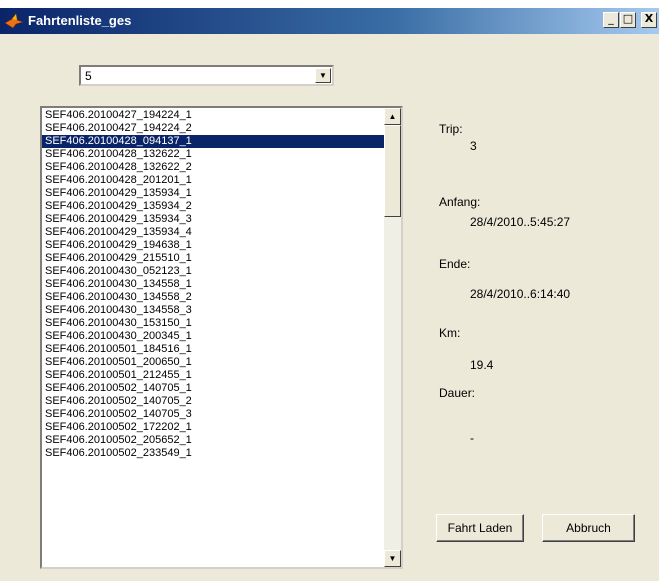 This screenshot has width=659, height=581. Describe the element at coordinates (213, 414) in the screenshot. I see `list-item: SEF406.20100502_140705_3` at that location.